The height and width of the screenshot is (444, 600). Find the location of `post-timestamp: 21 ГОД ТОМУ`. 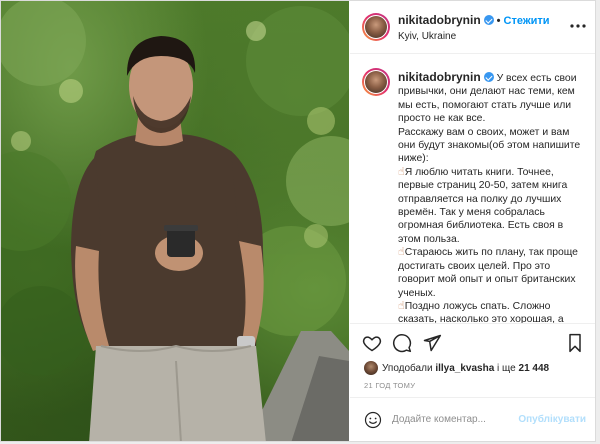

post-timestamp: 21 ГОД ТОМУ is located at coordinates (389, 385).